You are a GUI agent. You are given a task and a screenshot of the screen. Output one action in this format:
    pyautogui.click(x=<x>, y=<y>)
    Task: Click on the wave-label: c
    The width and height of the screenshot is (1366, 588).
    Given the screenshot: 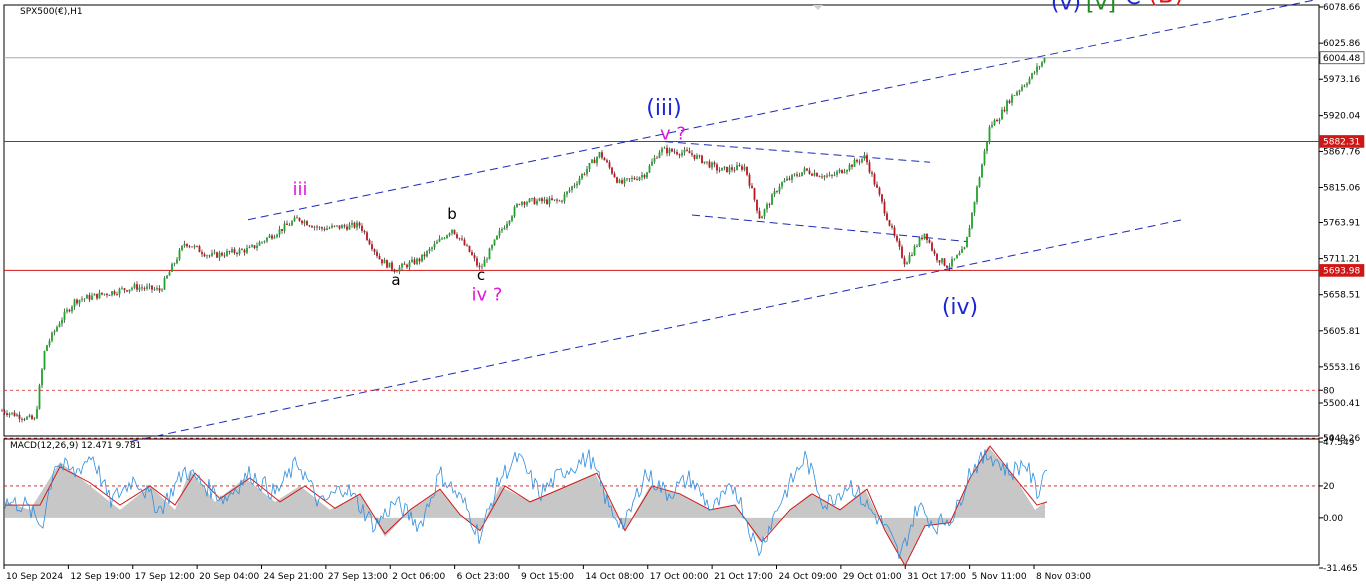 What is the action you would take?
    pyautogui.click(x=481, y=275)
    